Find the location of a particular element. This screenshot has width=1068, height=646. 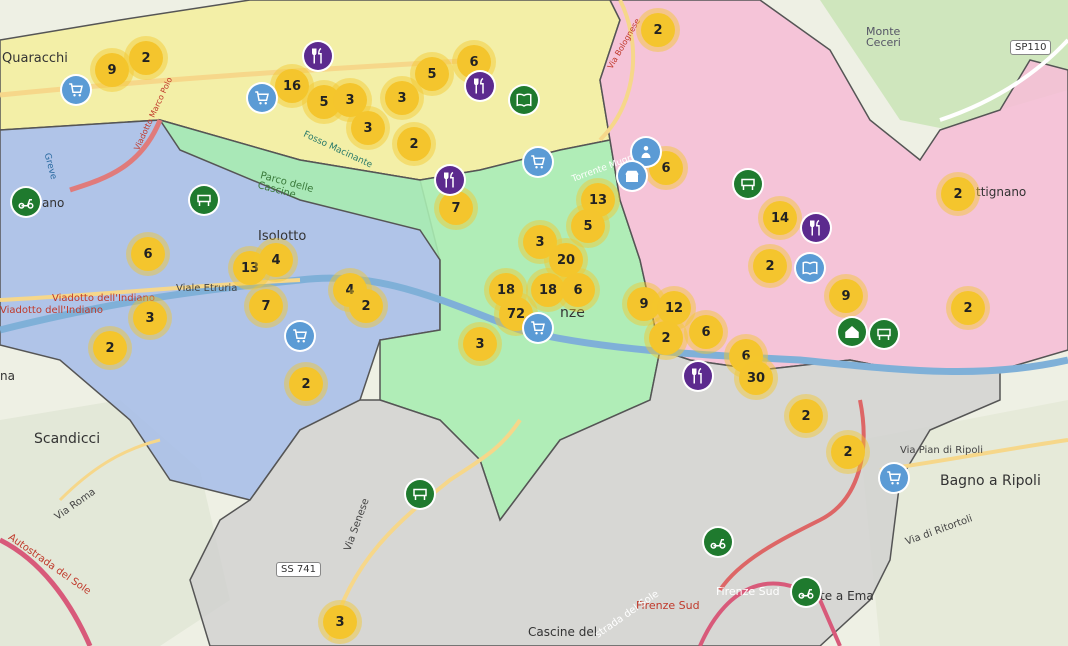

cluster-marker: 5 is located at coordinates (432, 74).